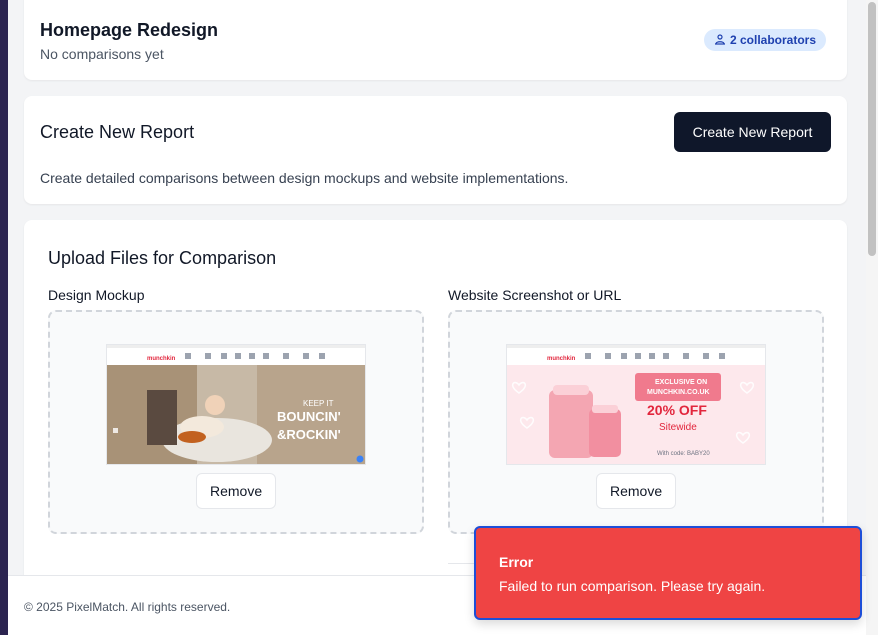 The image size is (878, 635). Describe the element at coordinates (720, 40) in the screenshot. I see `users-icon` at that location.